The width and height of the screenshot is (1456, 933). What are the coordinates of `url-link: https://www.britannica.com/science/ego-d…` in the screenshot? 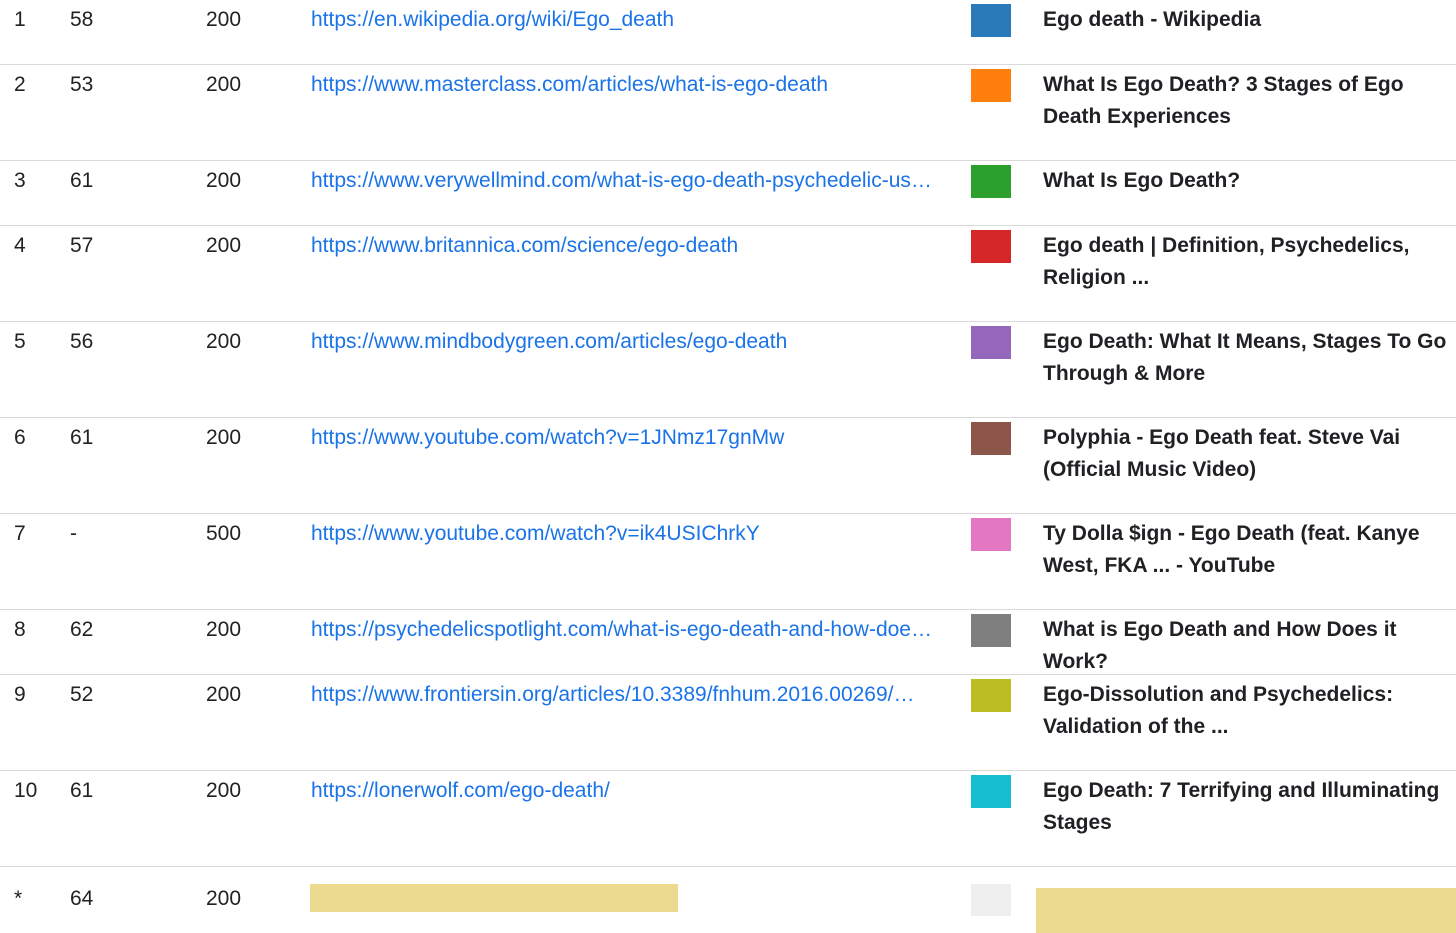 It's located at (625, 246).